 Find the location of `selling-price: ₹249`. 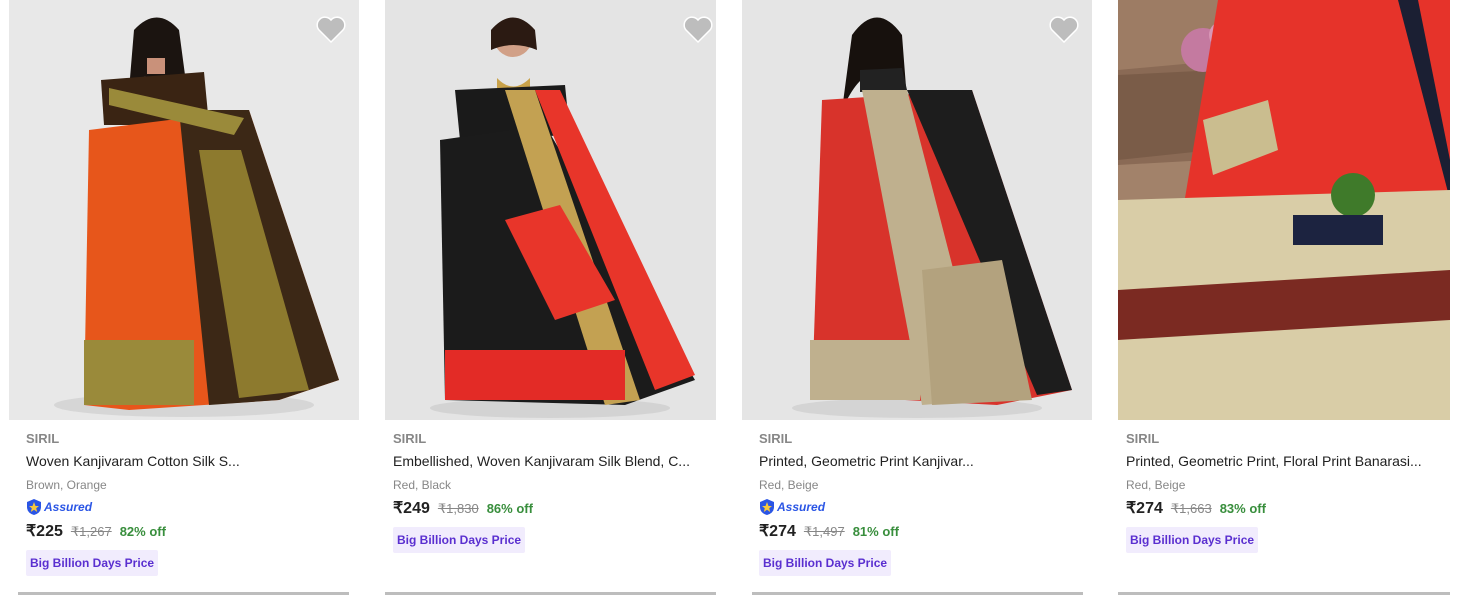

selling-price: ₹249 is located at coordinates (411, 508).